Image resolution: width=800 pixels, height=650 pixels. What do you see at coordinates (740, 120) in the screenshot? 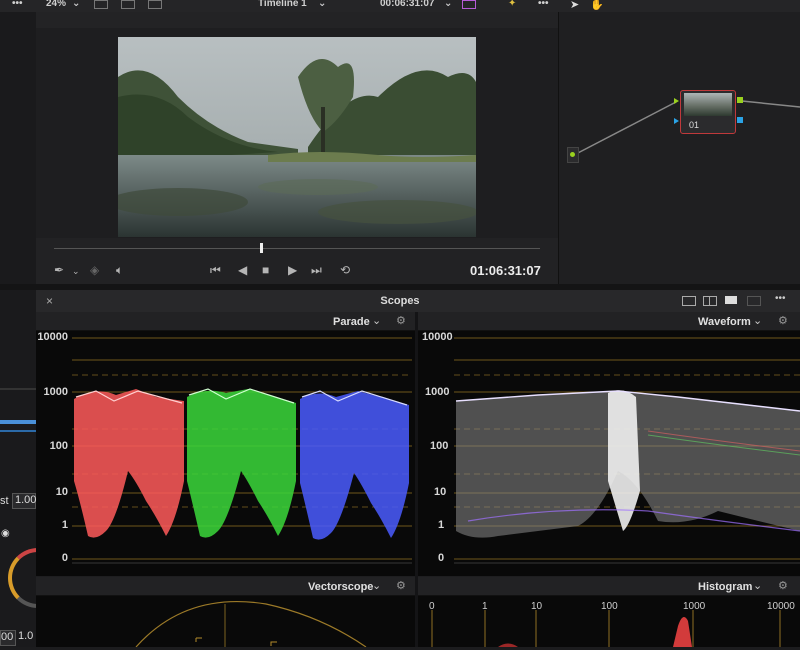
I see `node-output-key` at bounding box center [740, 120].